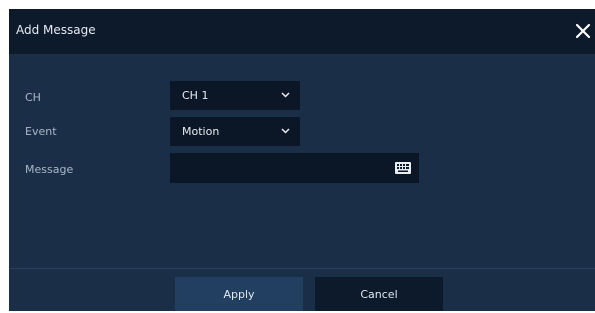  What do you see at coordinates (235, 95) in the screenshot?
I see `ch-select: CH 1` at bounding box center [235, 95].